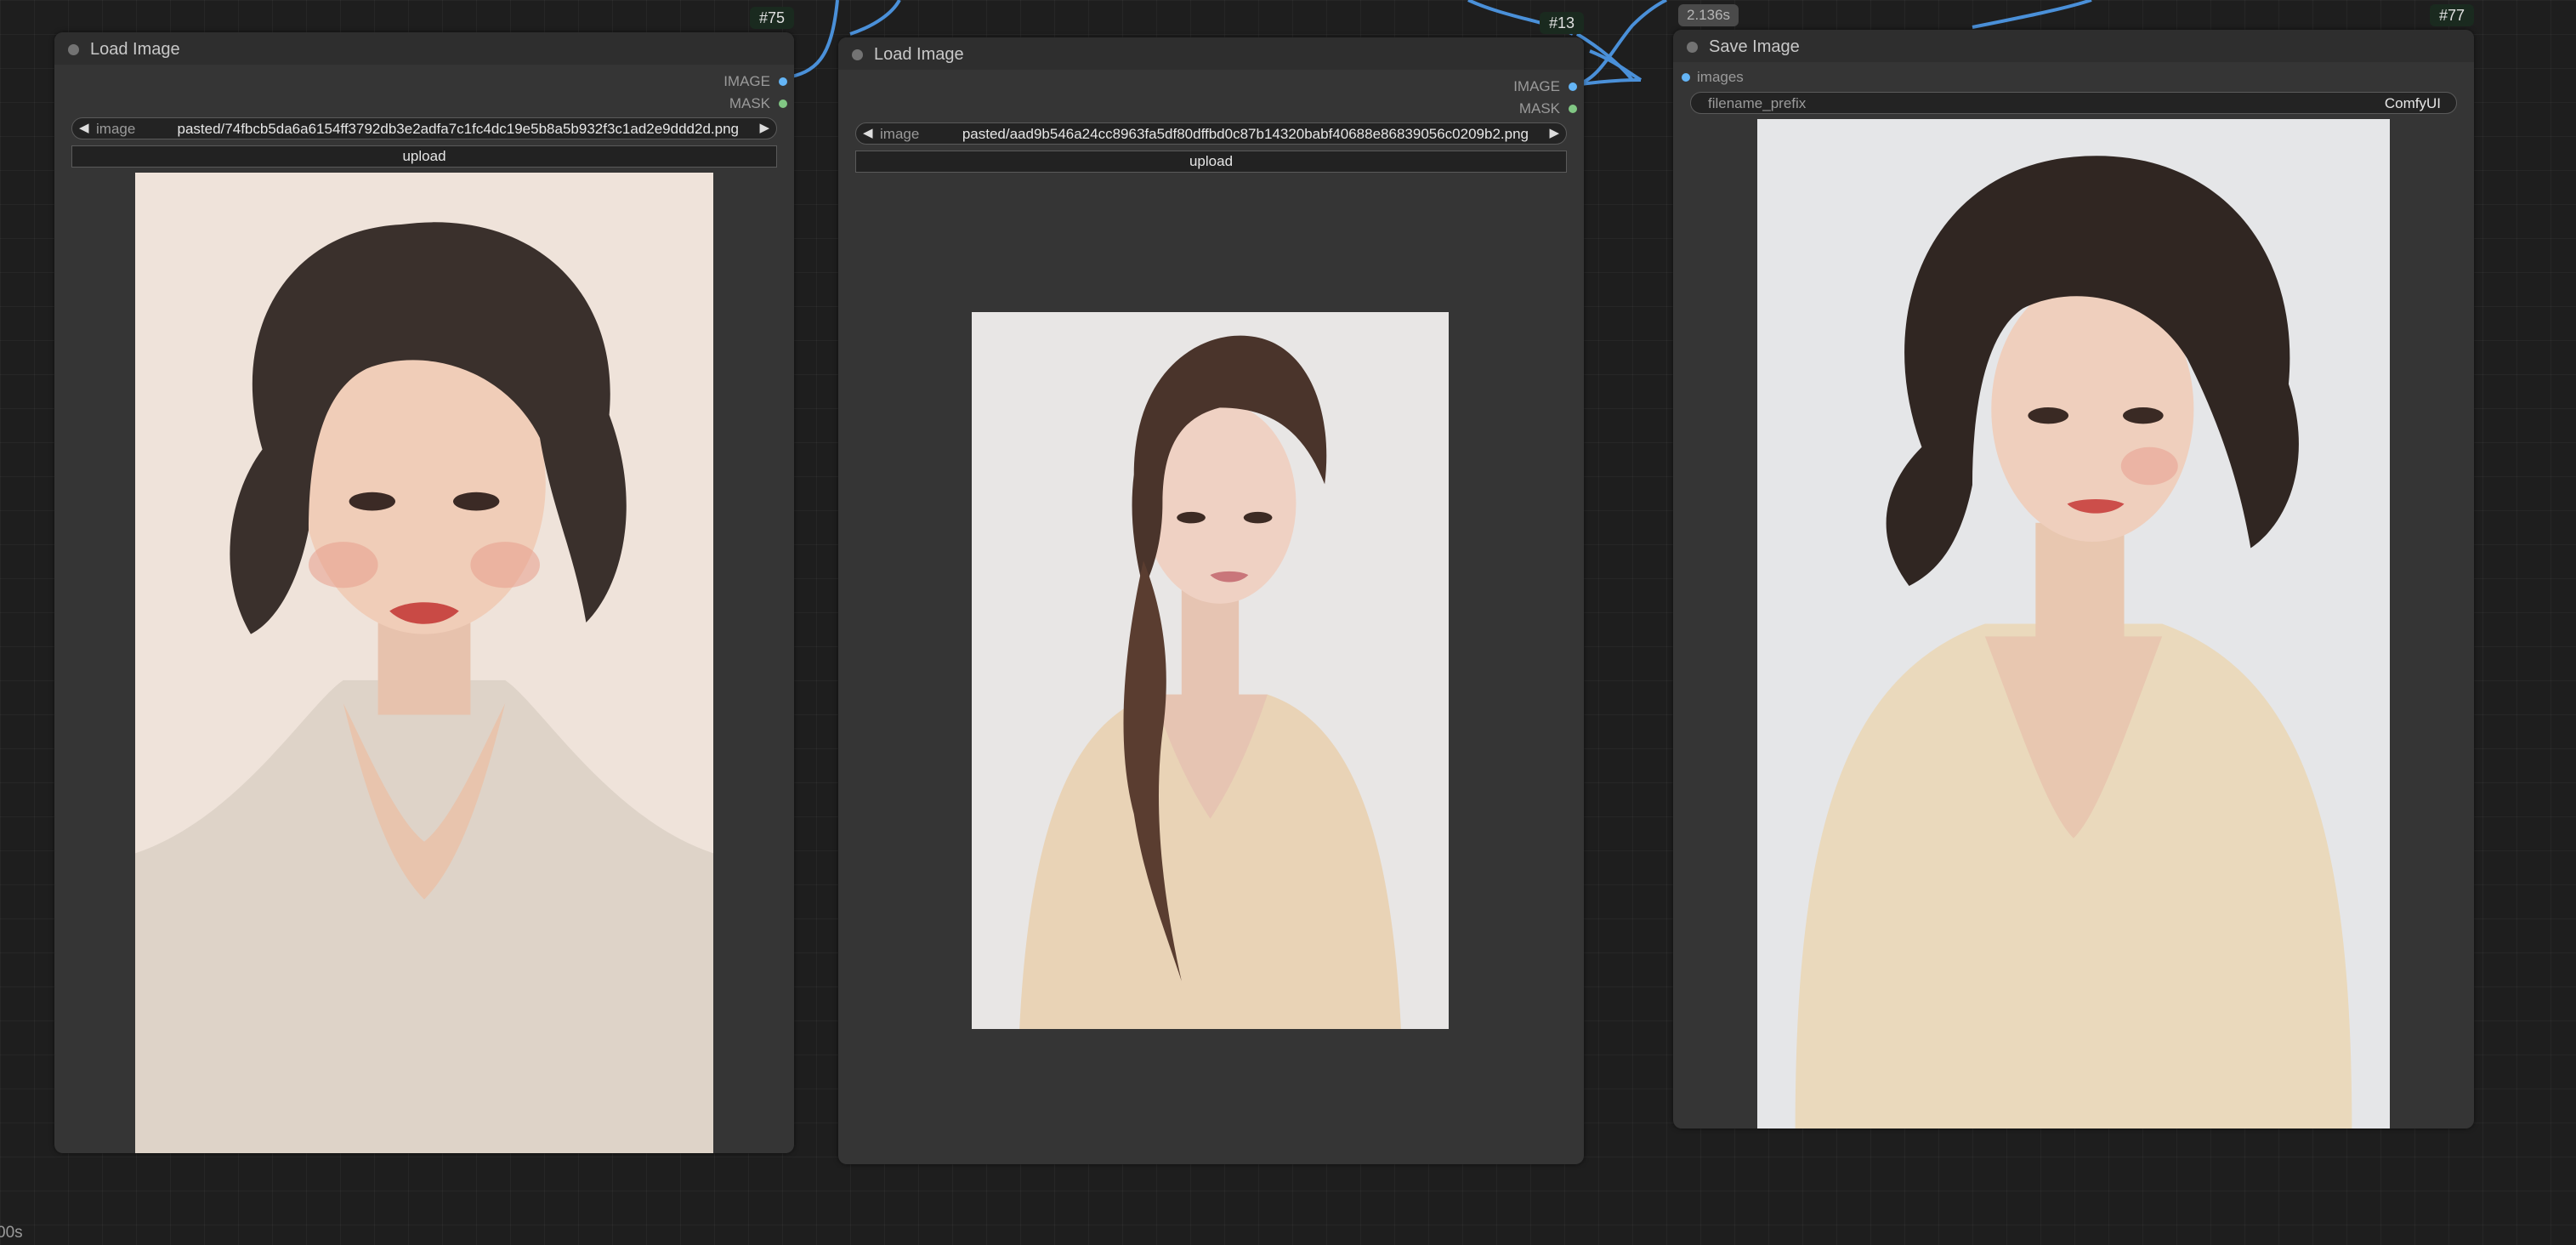 This screenshot has height=1245, width=2576. Describe the element at coordinates (1758, 103) in the screenshot. I see `widget-name: filename_prefix` at that location.